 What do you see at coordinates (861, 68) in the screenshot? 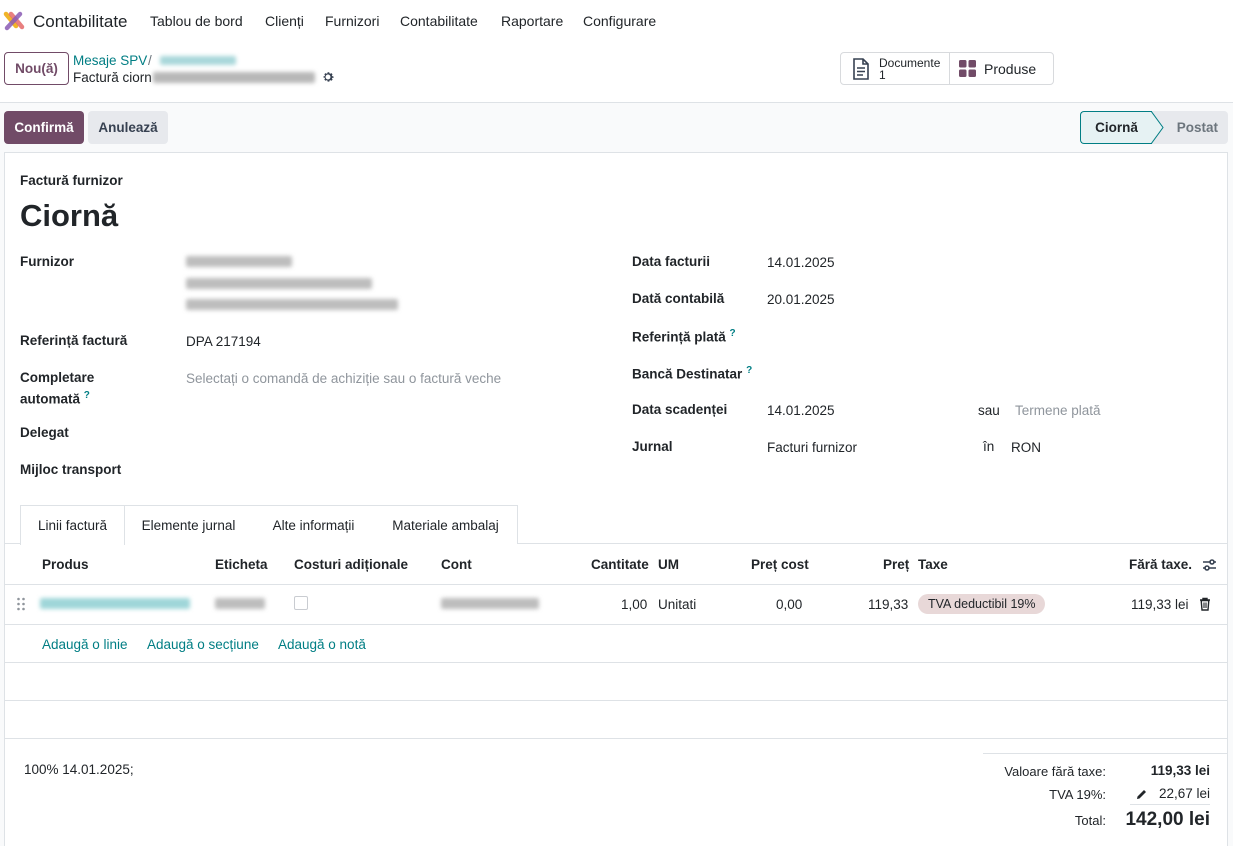
I see `document-icon` at bounding box center [861, 68].